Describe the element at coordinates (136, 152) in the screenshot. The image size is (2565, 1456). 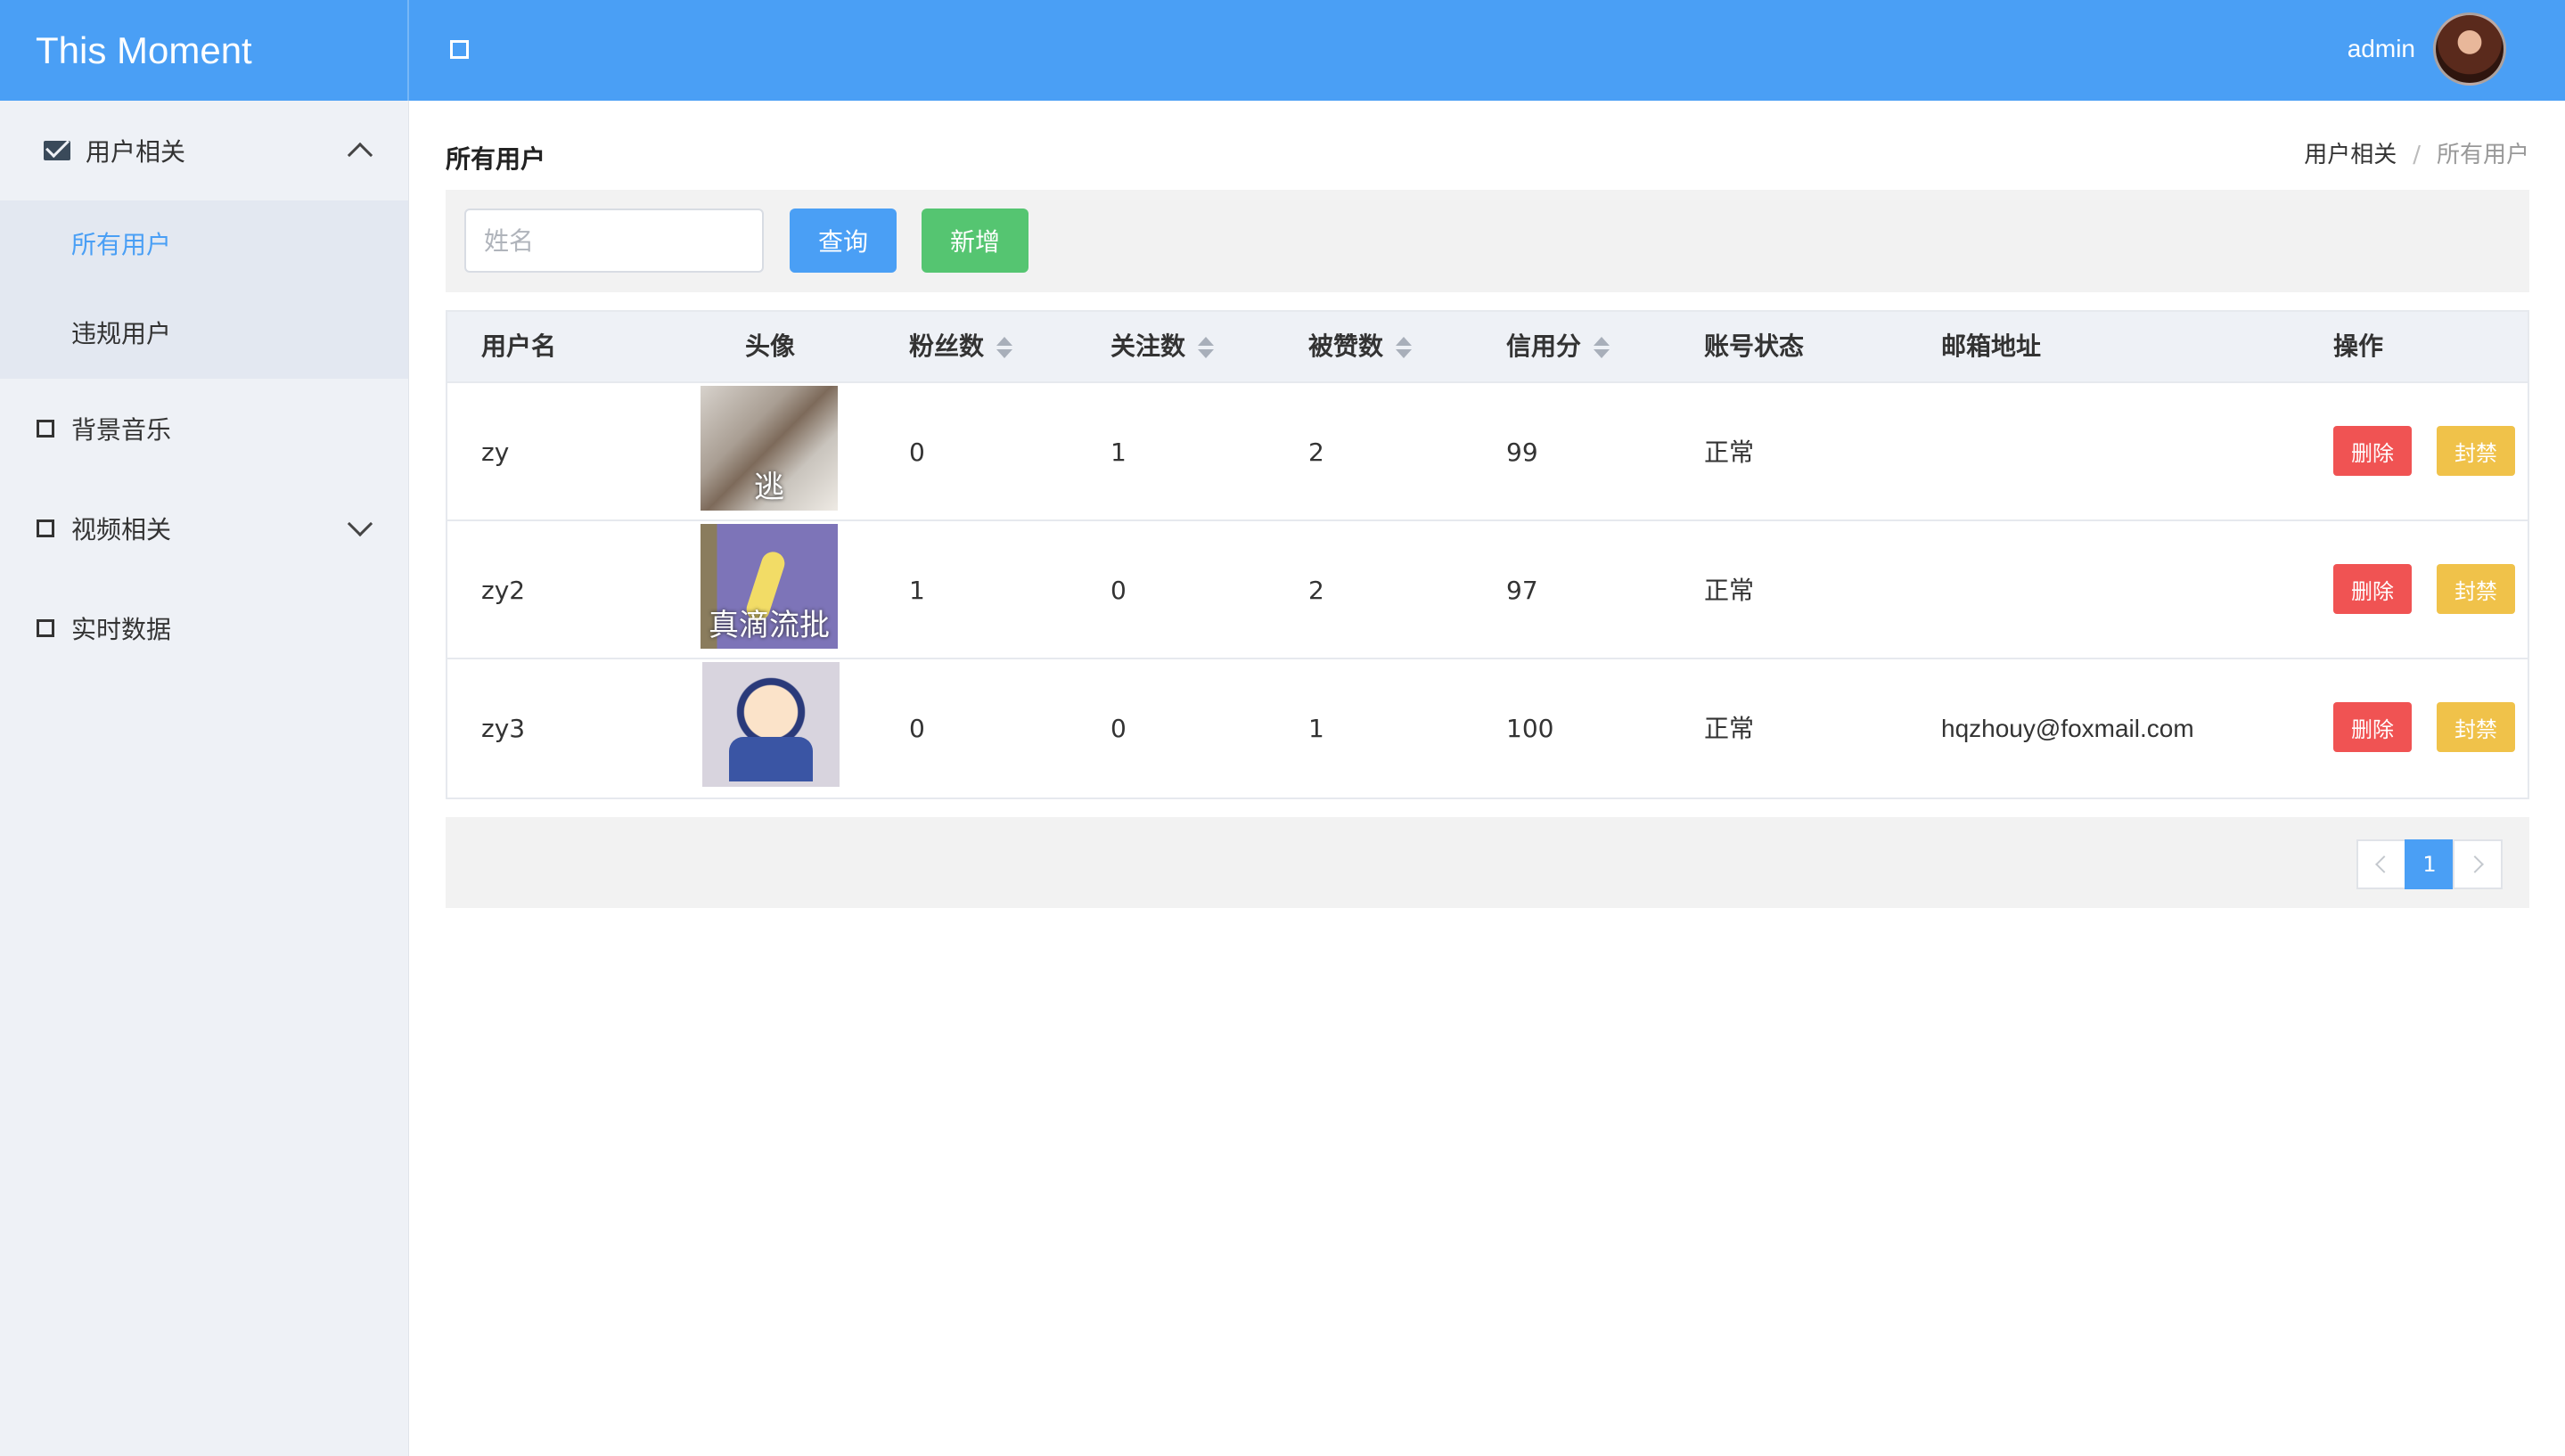
I see `menu-users-label: 用户相关` at that location.